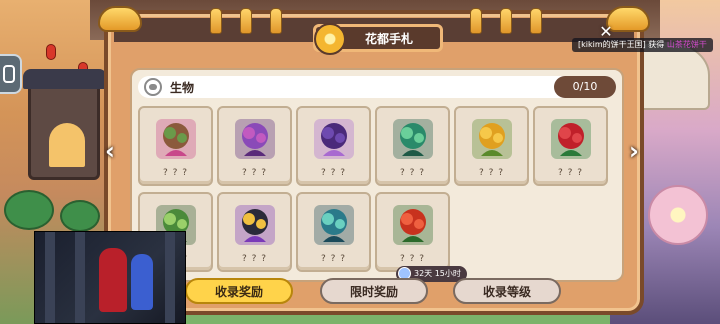 Image resolution: width=720 pixels, height=324 pixels. Describe the element at coordinates (585, 87) in the screenshot. I see `collection-progress: 0/10` at that location.